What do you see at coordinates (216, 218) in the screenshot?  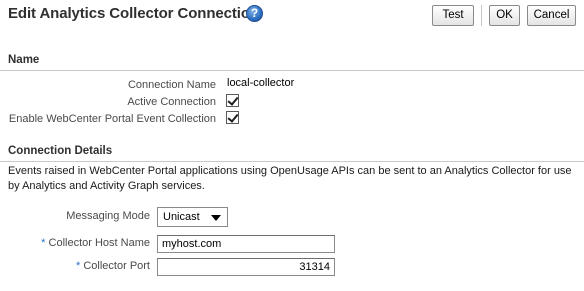 I see `chevron-down-icon` at bounding box center [216, 218].